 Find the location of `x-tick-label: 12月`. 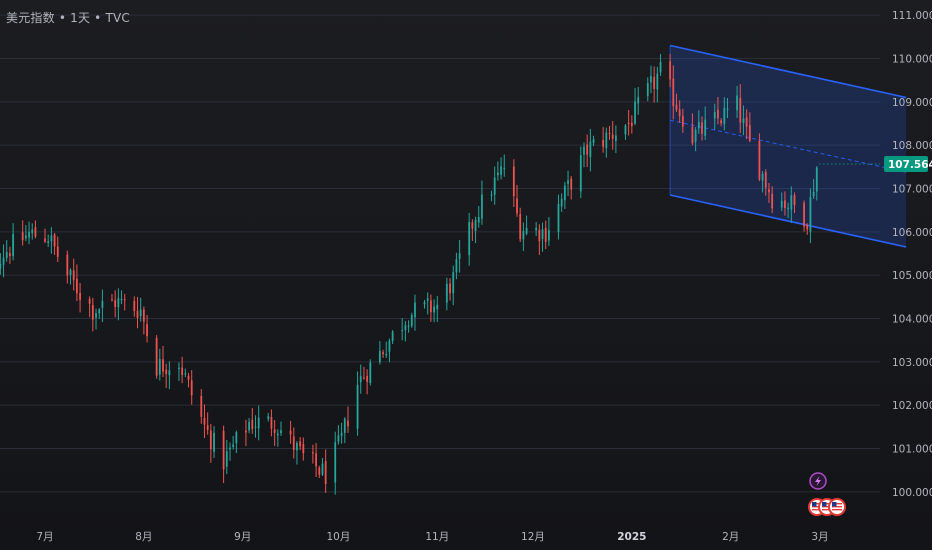

x-tick-label: 12月 is located at coordinates (533, 537).